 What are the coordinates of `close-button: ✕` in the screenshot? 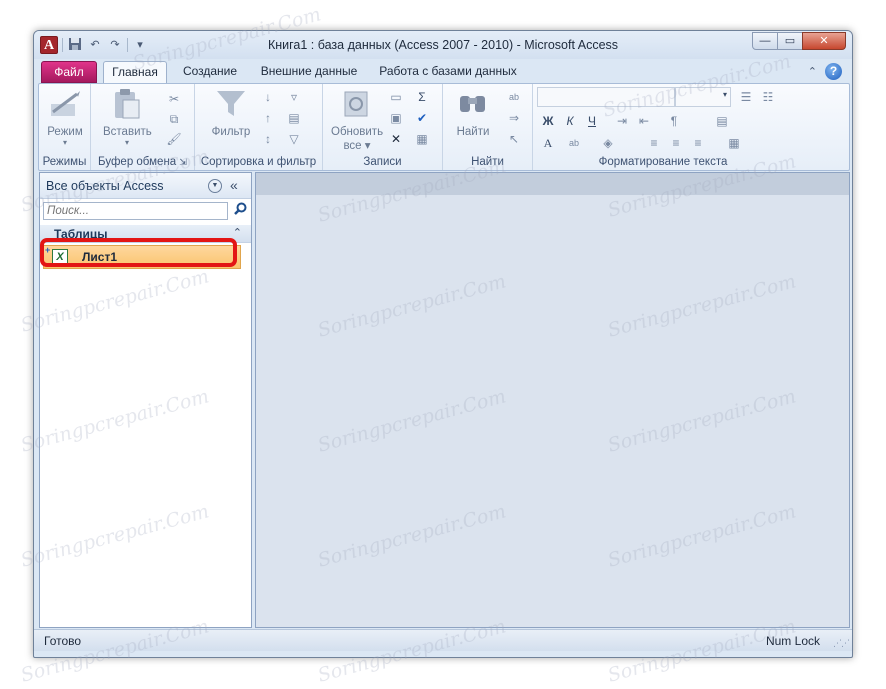 It's located at (824, 41).